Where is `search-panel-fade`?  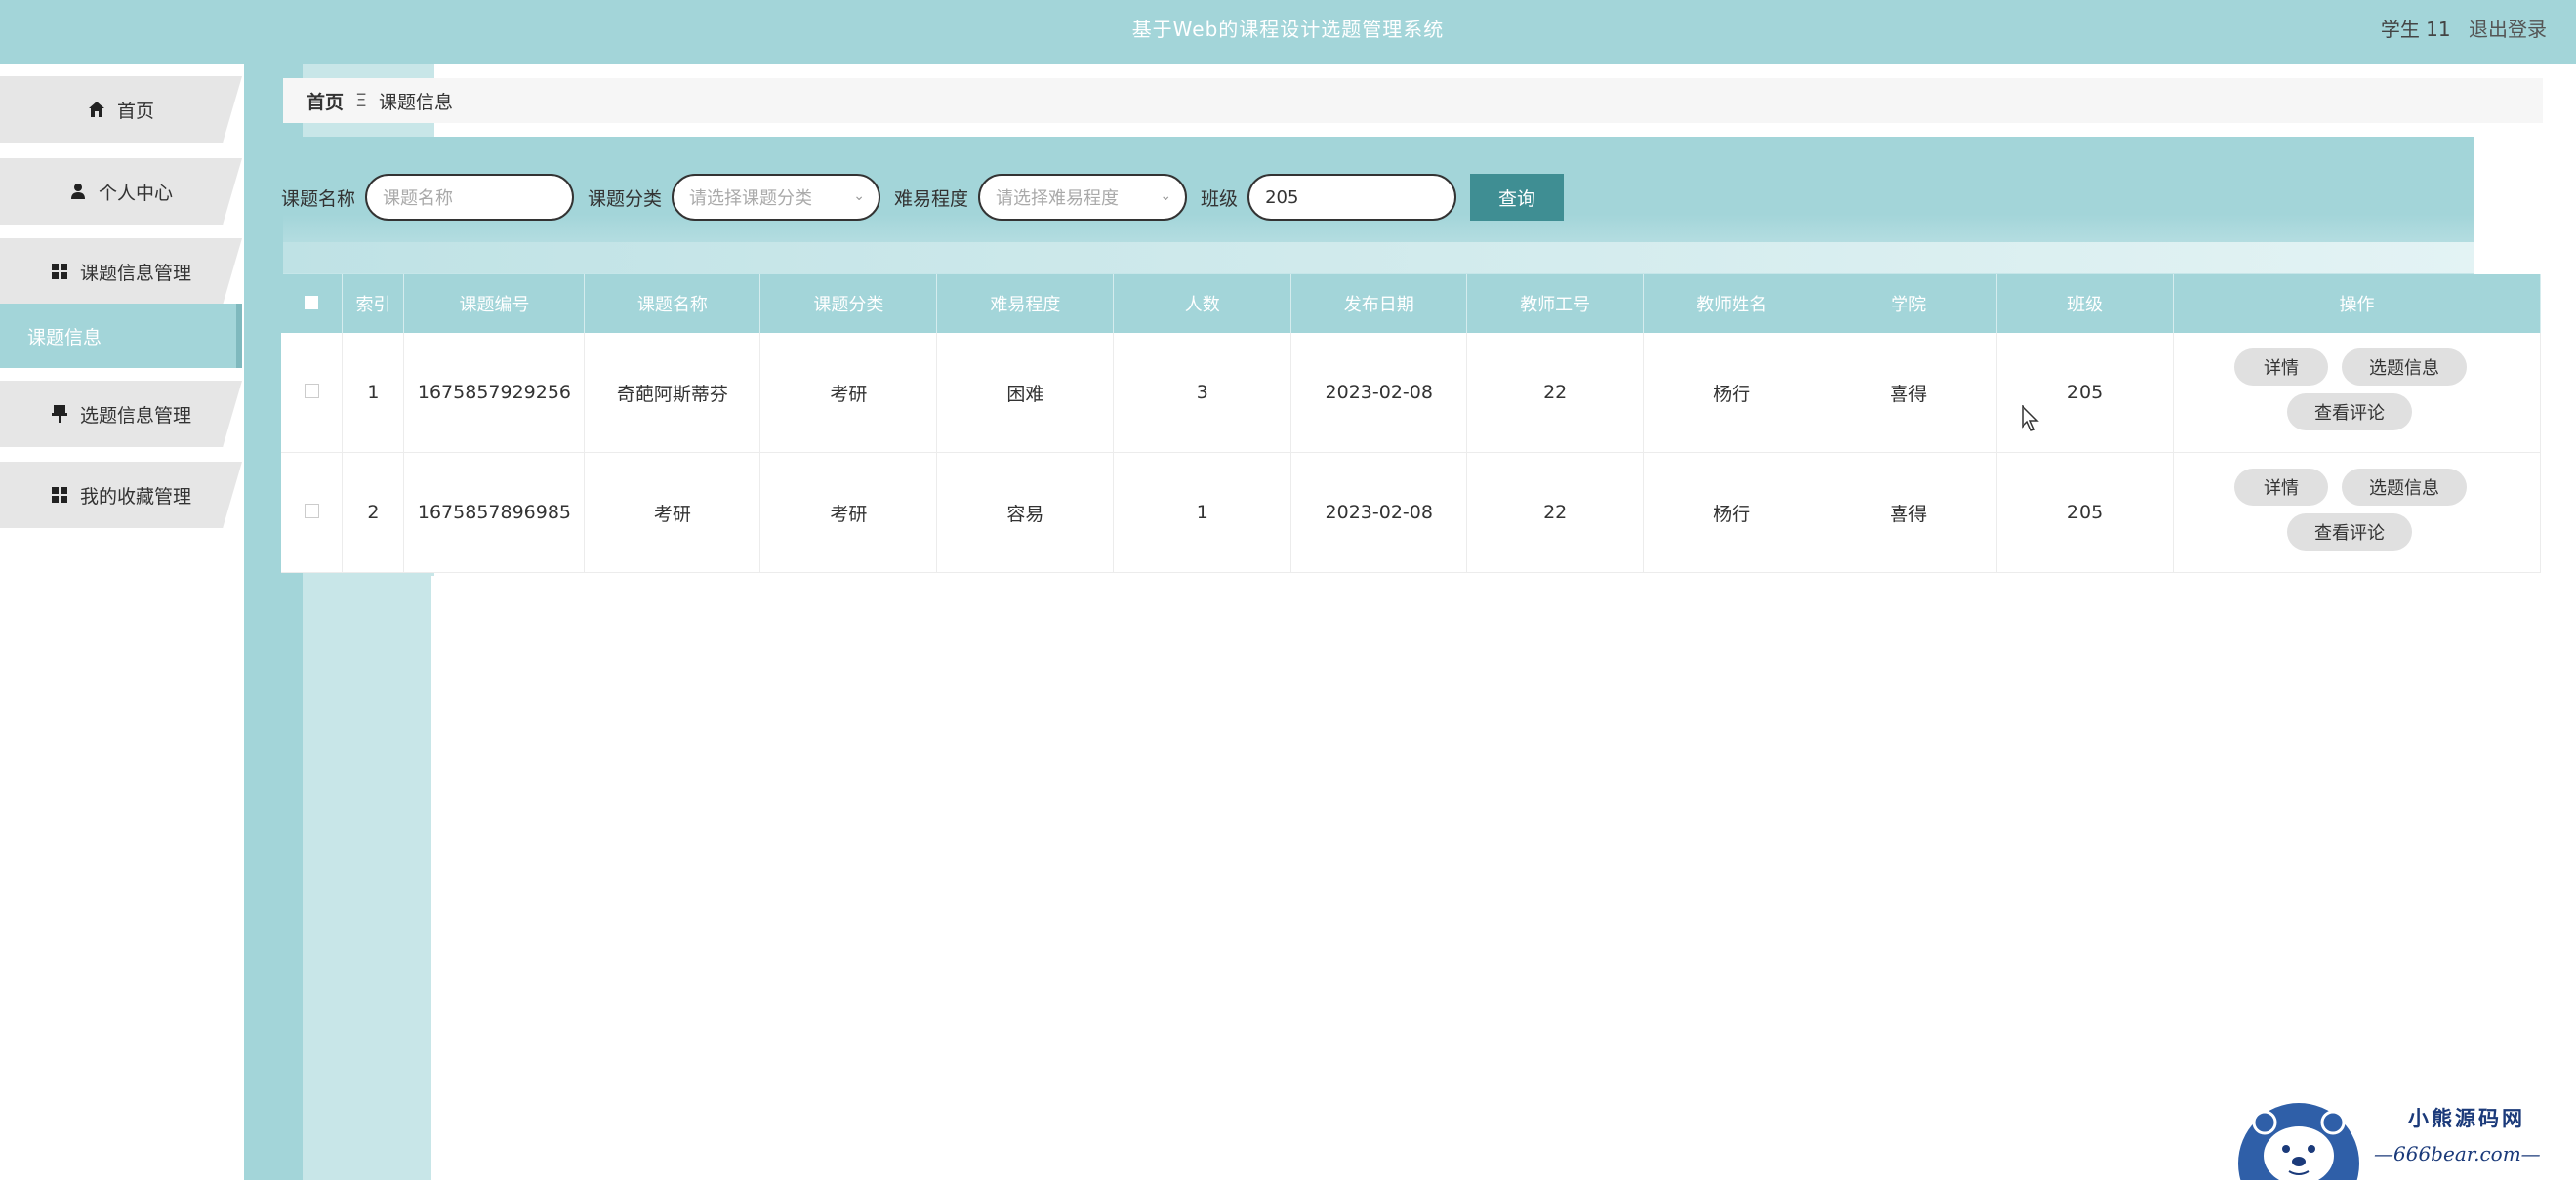
search-panel-fade is located at coordinates (1378, 257).